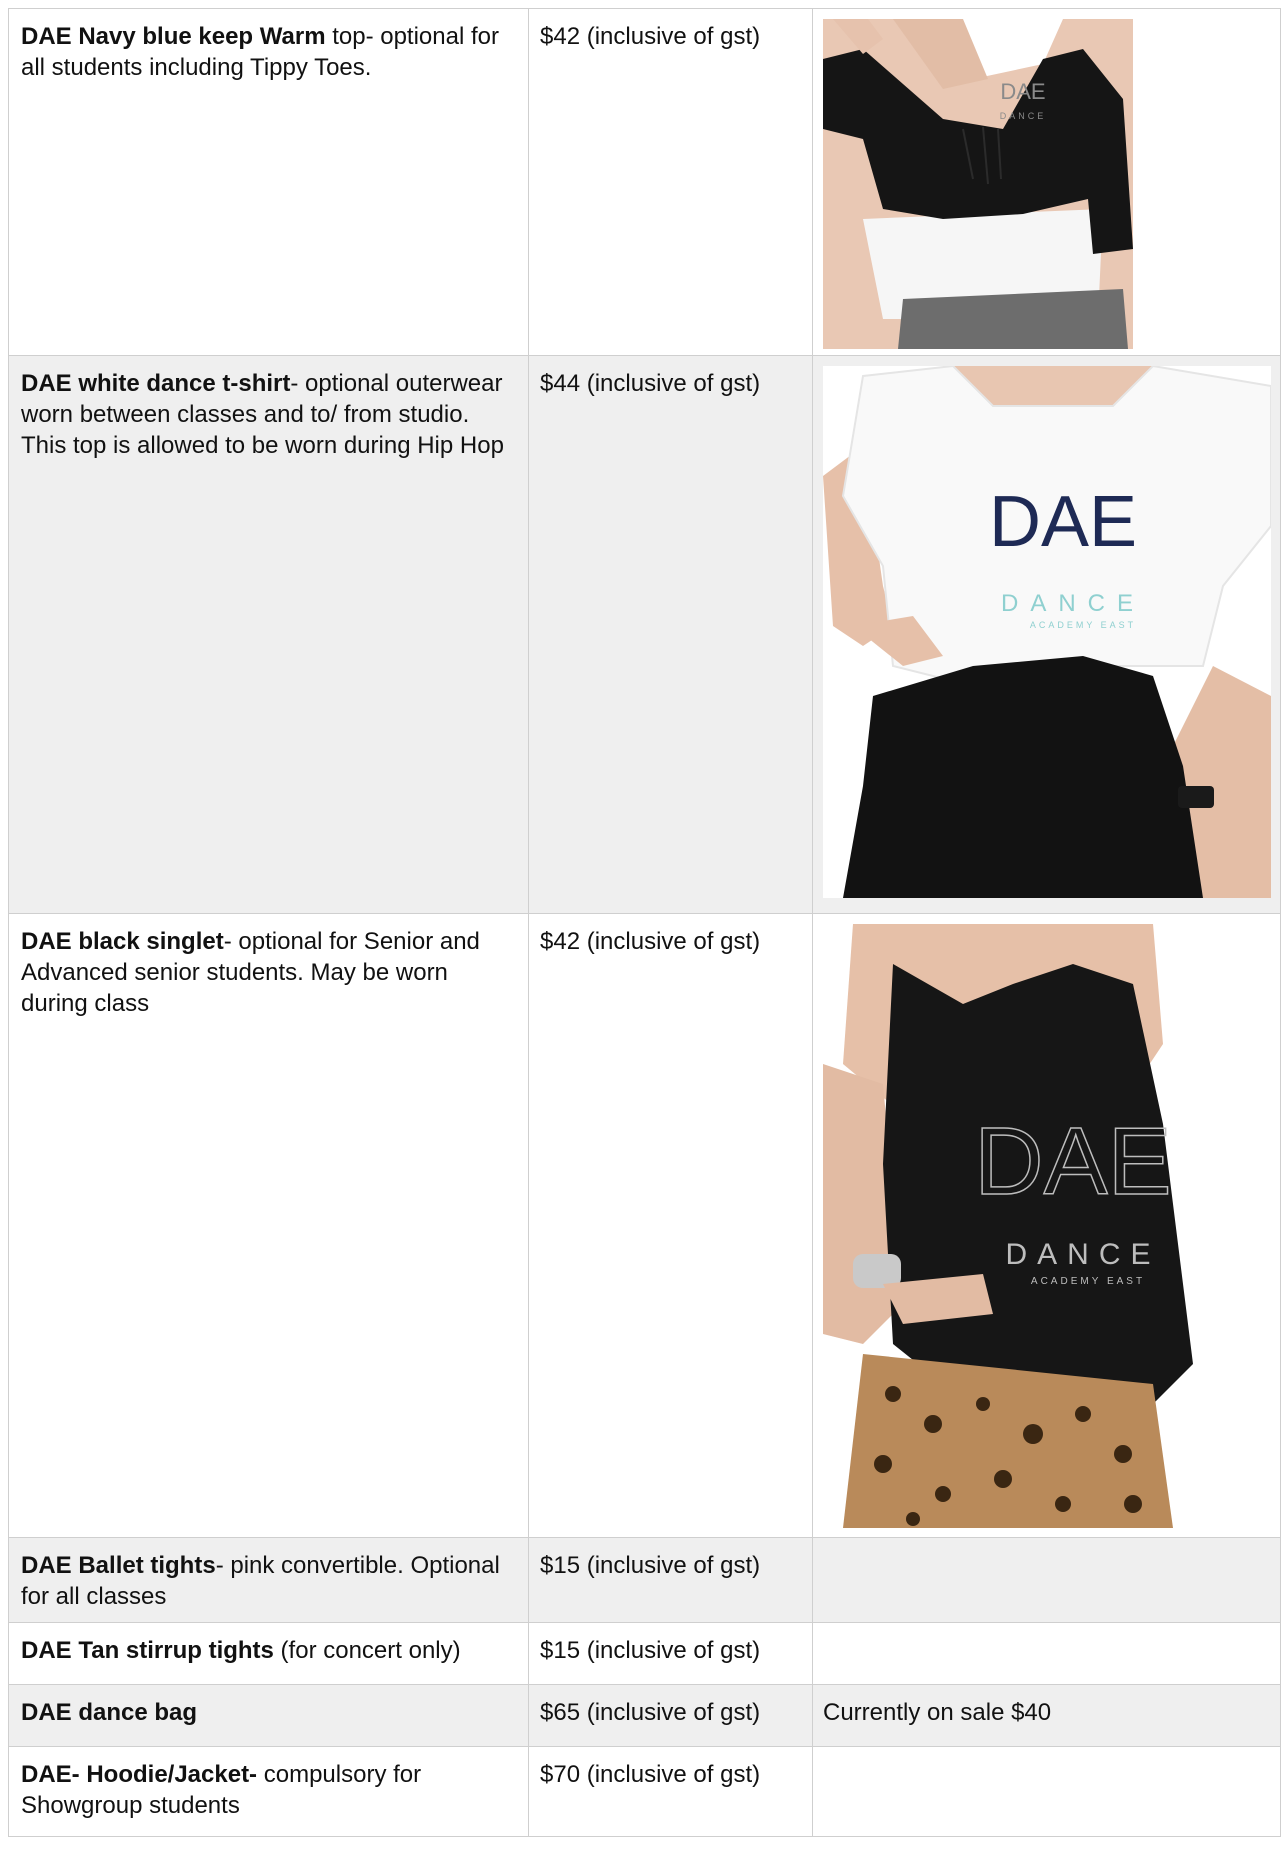 The image size is (1282, 1849). Describe the element at coordinates (1018, 1226) in the screenshot. I see `black-singlet-photo: DAE DANCE ACADEMY EAST` at that location.